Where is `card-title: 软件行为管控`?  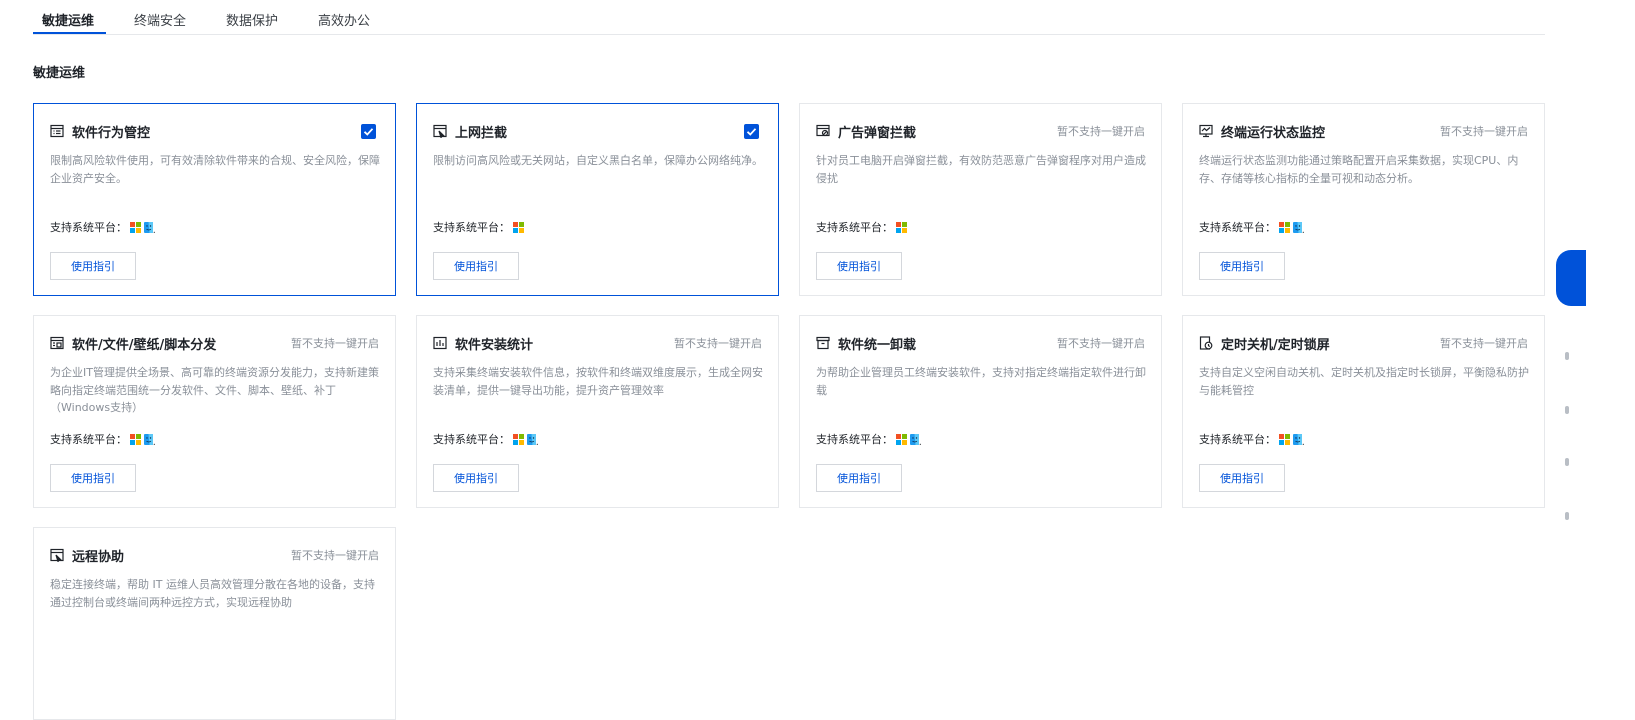 card-title: 软件行为管控 is located at coordinates (111, 133).